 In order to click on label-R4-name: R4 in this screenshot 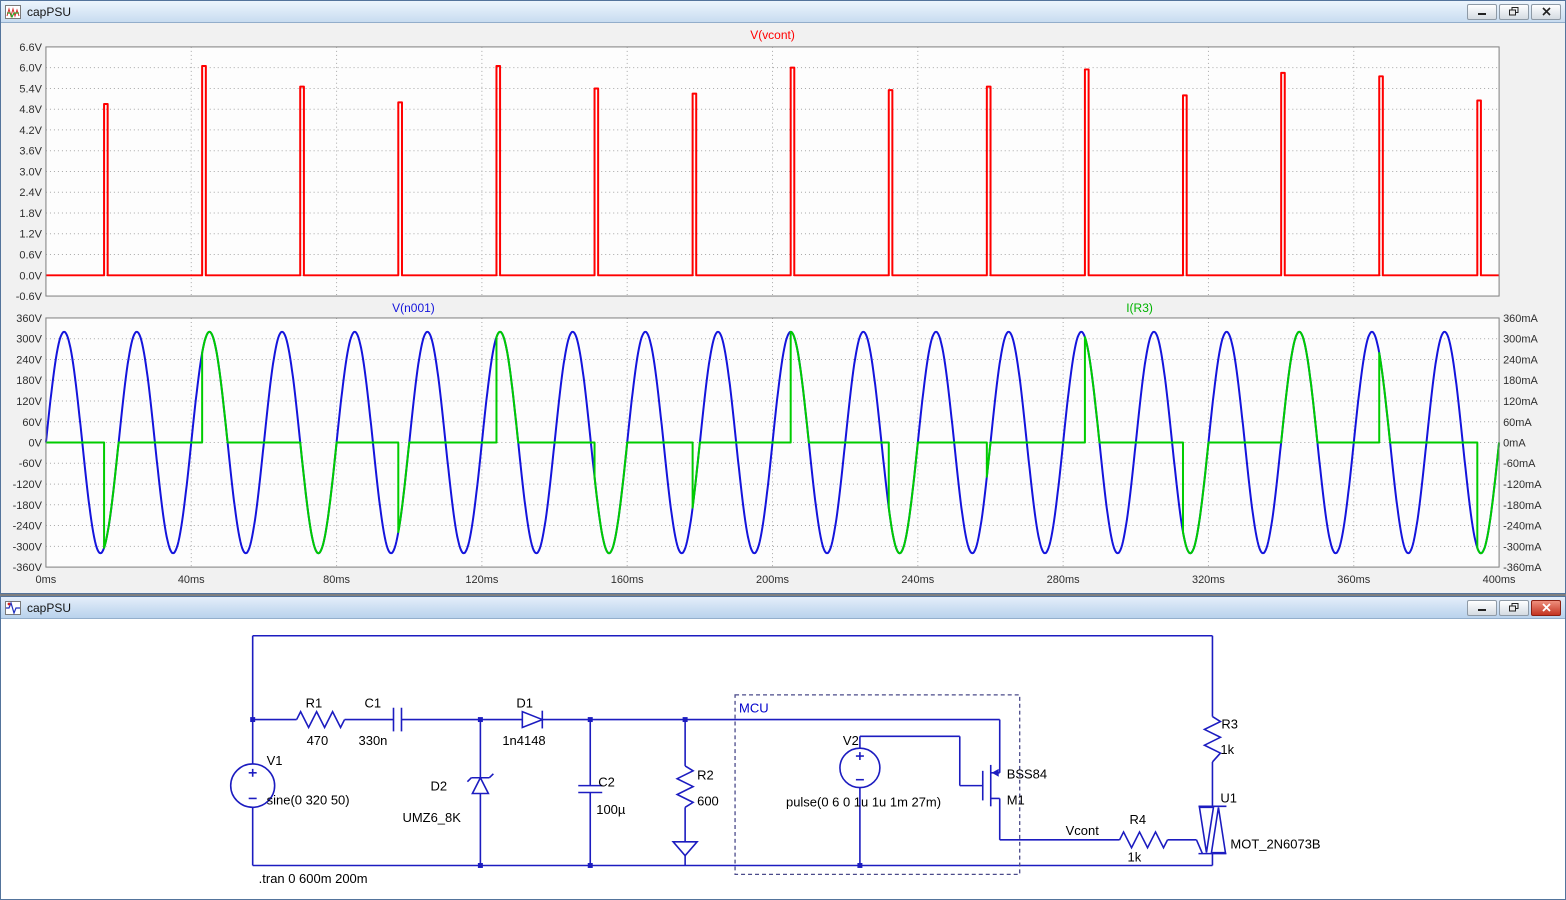, I will do `click(1138, 819)`.